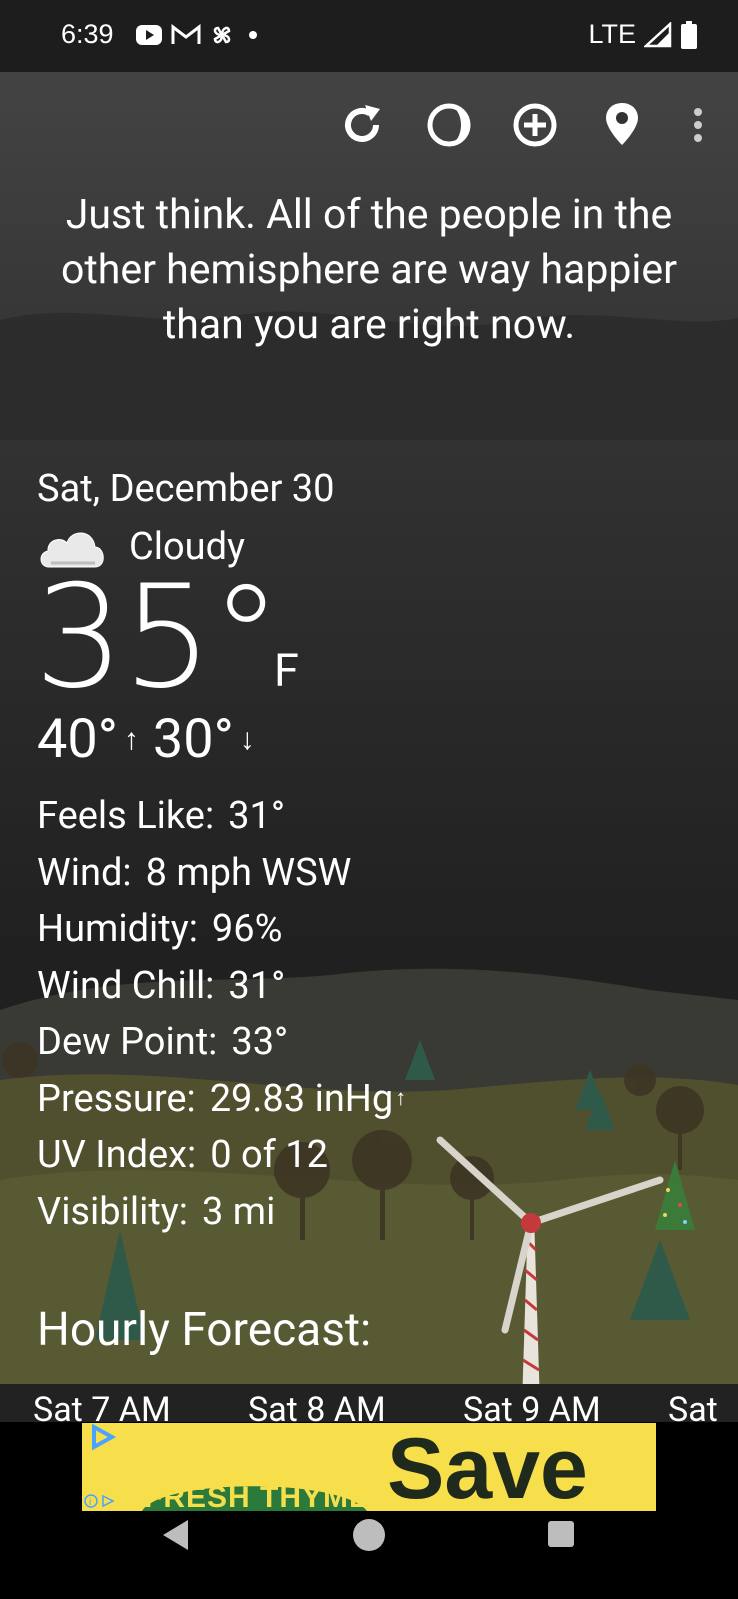  I want to click on detail-humidity: Humidity: 96%, so click(160, 929).